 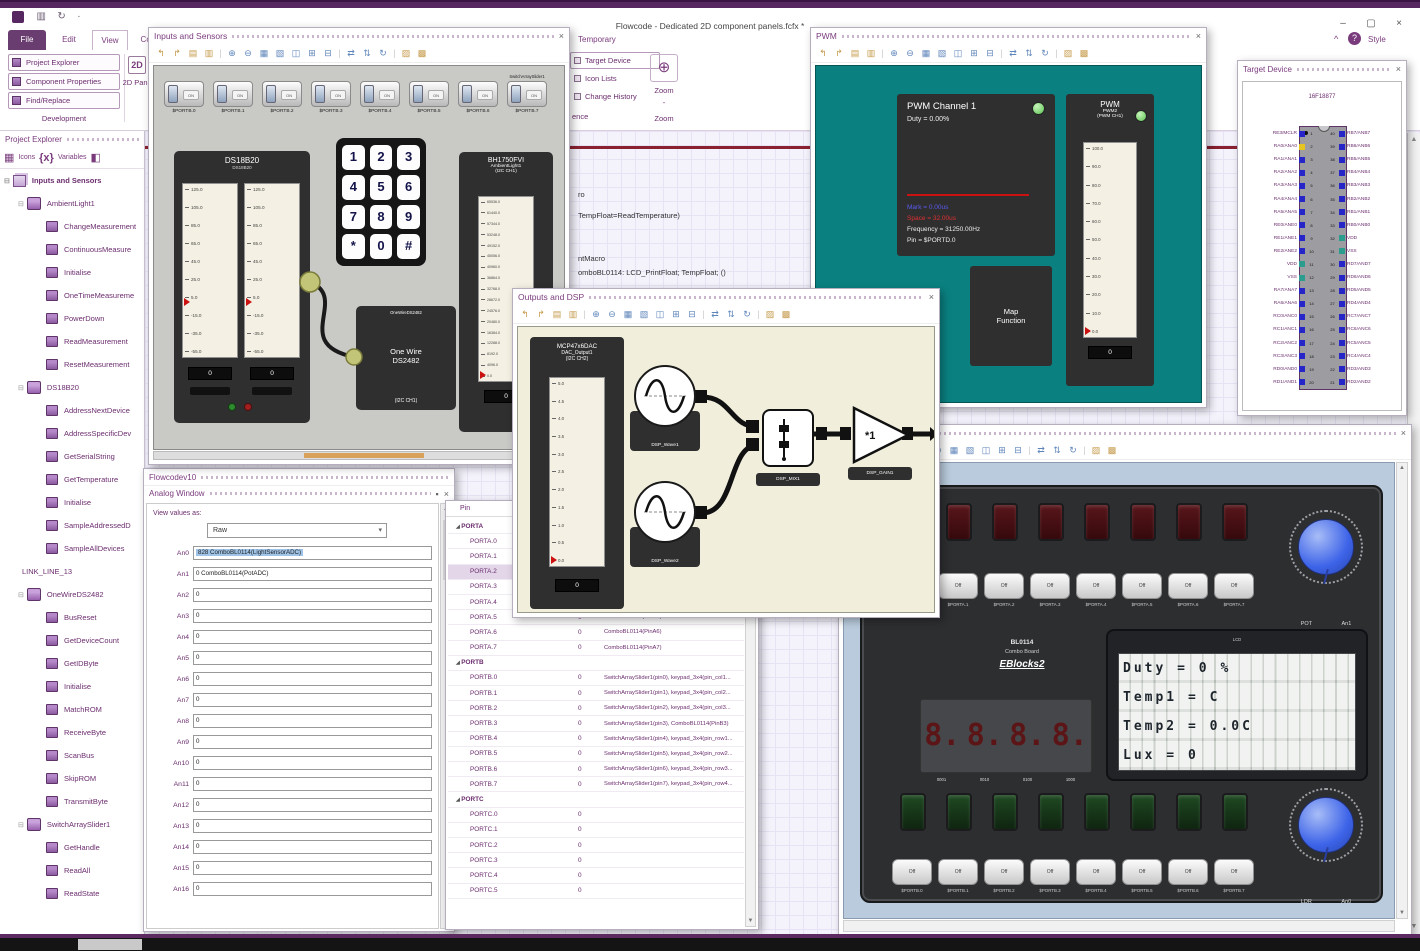 What do you see at coordinates (292, 679) in the screenshot?
I see `analog-row: An6 0` at bounding box center [292, 679].